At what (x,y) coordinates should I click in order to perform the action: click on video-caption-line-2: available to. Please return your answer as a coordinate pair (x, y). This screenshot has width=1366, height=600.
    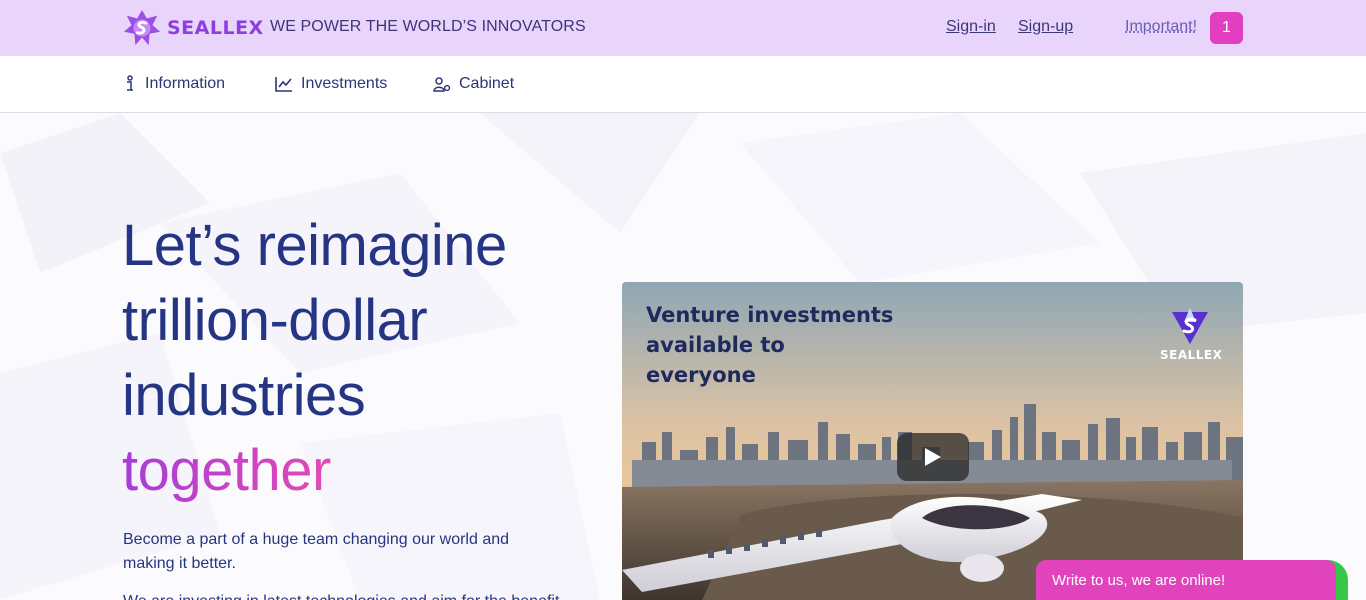
    Looking at the image, I should click on (715, 345).